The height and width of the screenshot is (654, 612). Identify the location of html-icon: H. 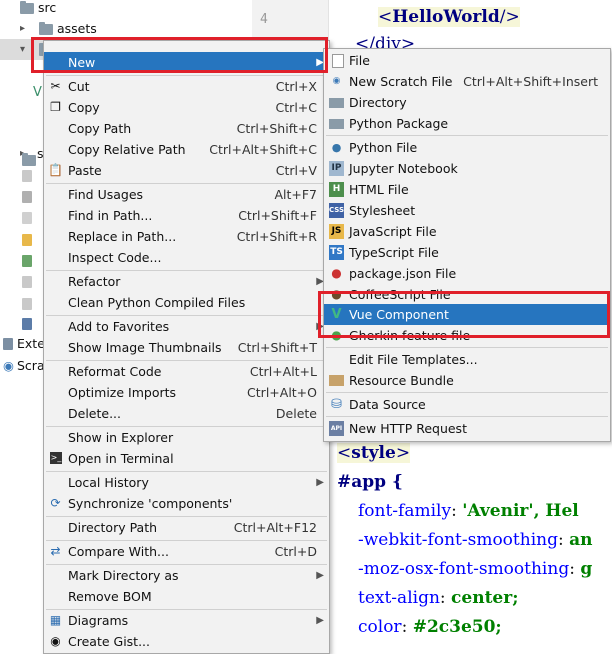
(336, 189).